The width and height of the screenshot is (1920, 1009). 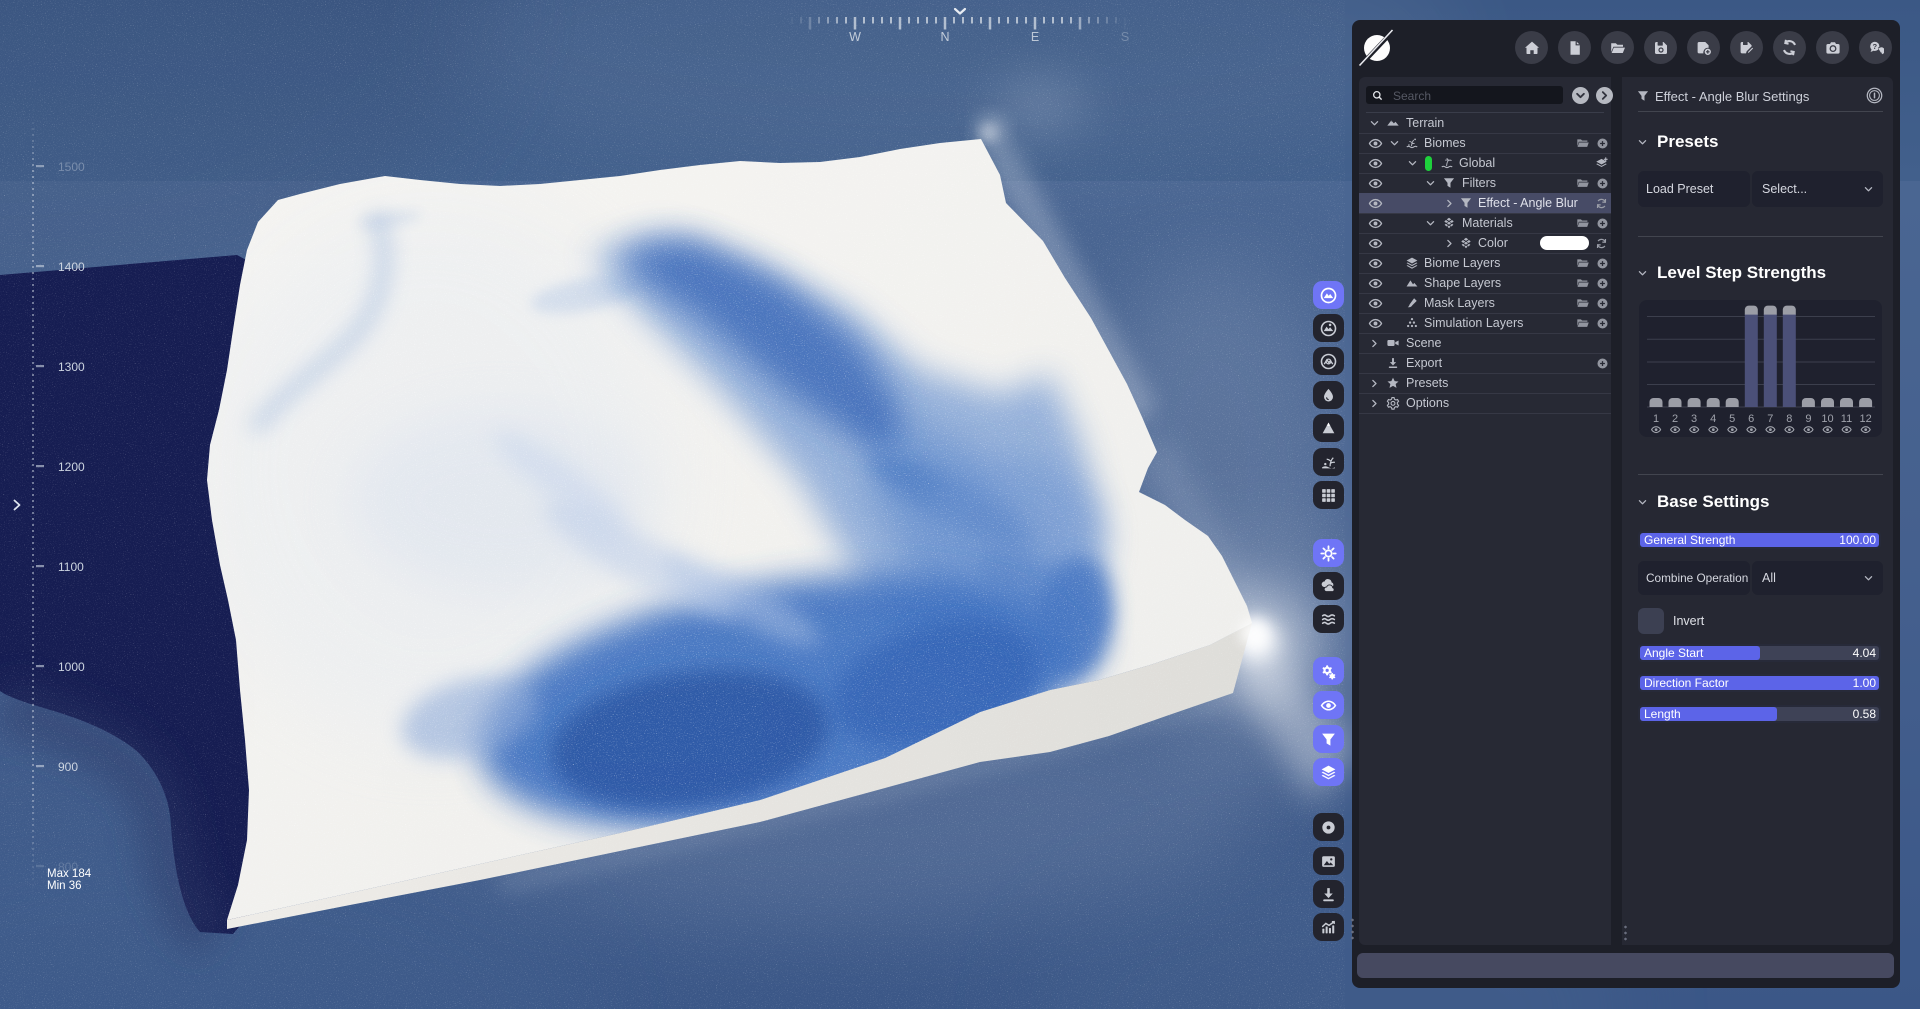 I want to click on svg-text: 8, so click(x=1789, y=419).